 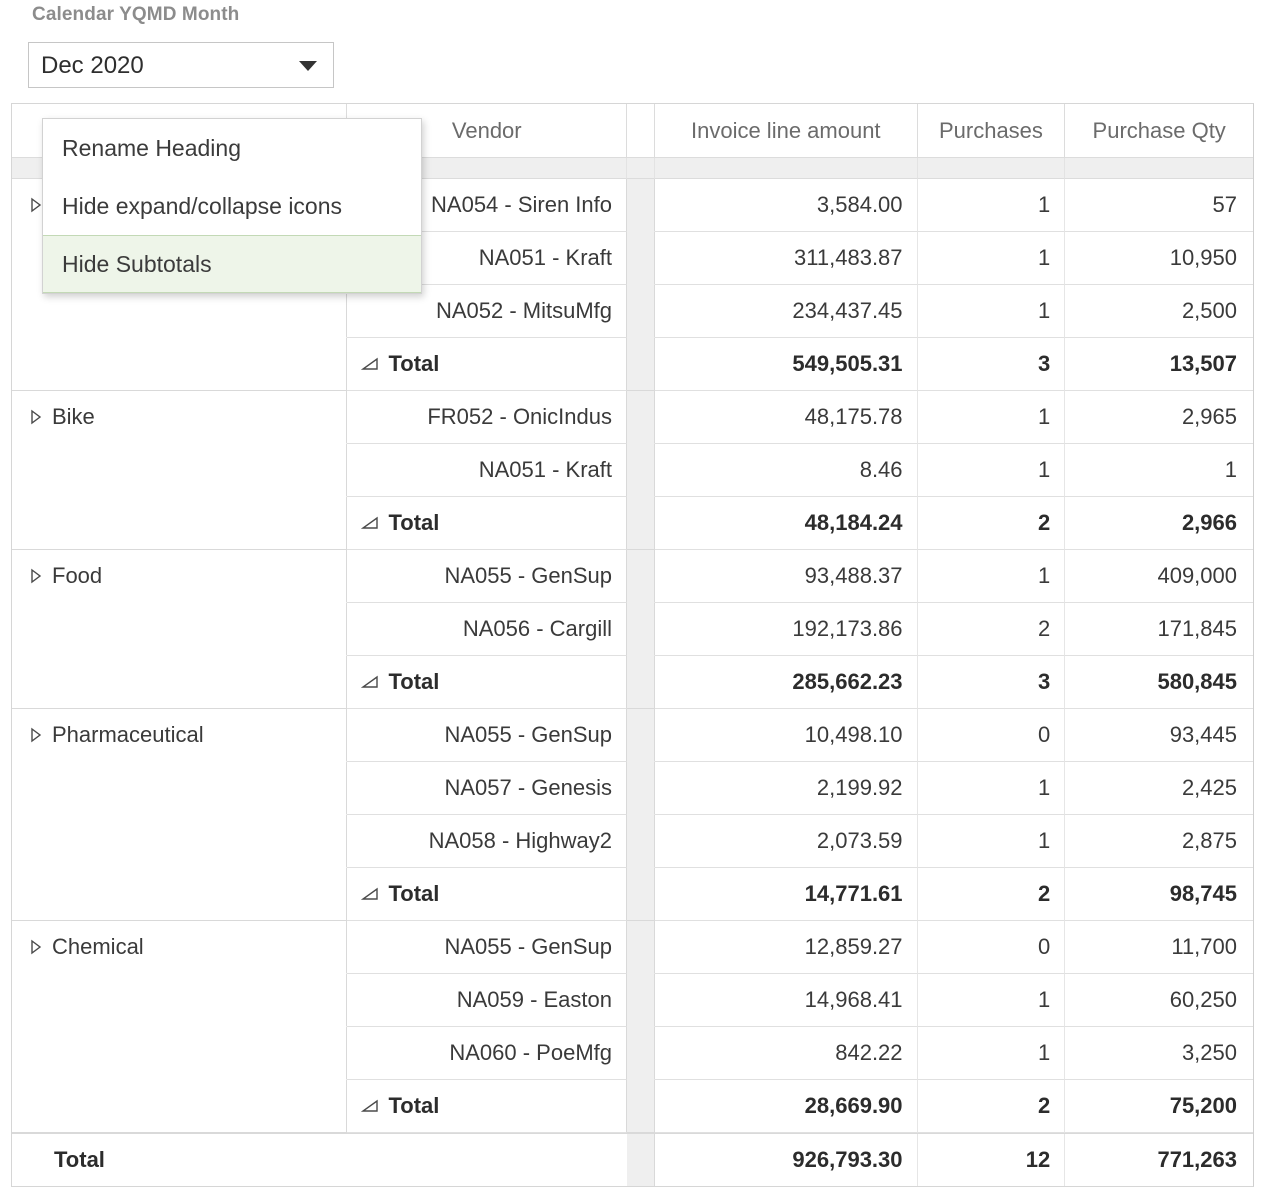 I want to click on grand-total-spacer, so click(x=641, y=1160).